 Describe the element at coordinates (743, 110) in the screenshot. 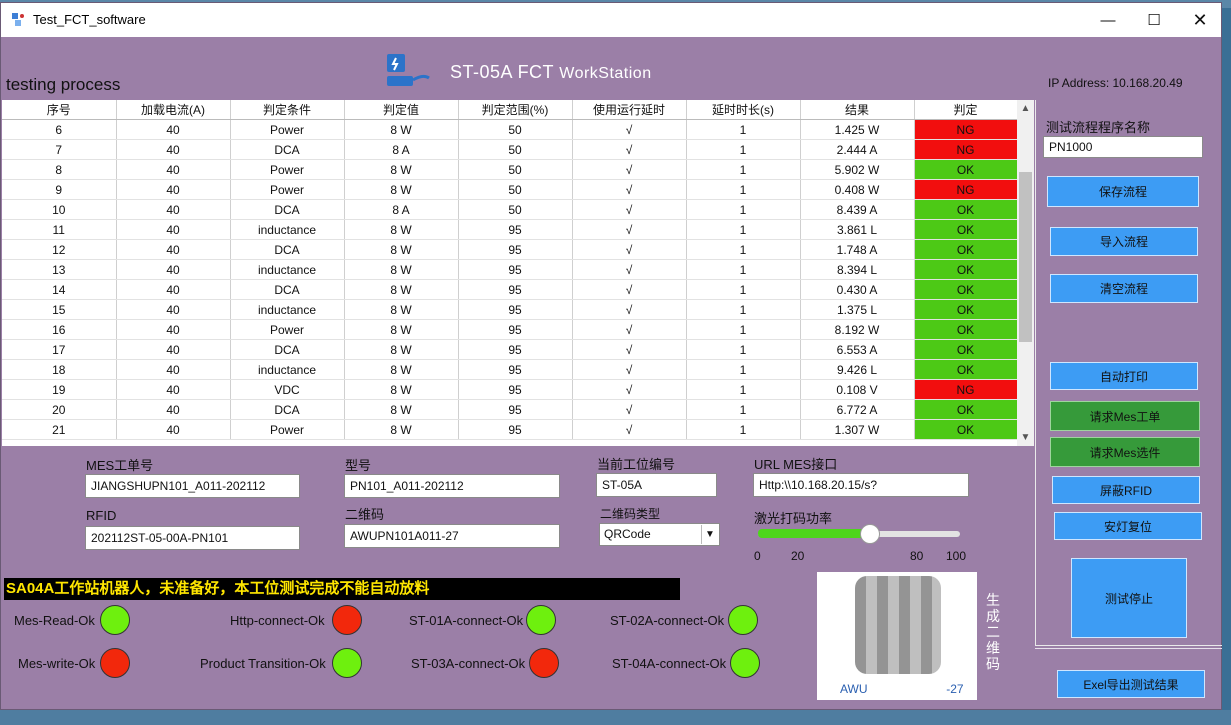

I see `column-header: 延时时长(s)` at that location.